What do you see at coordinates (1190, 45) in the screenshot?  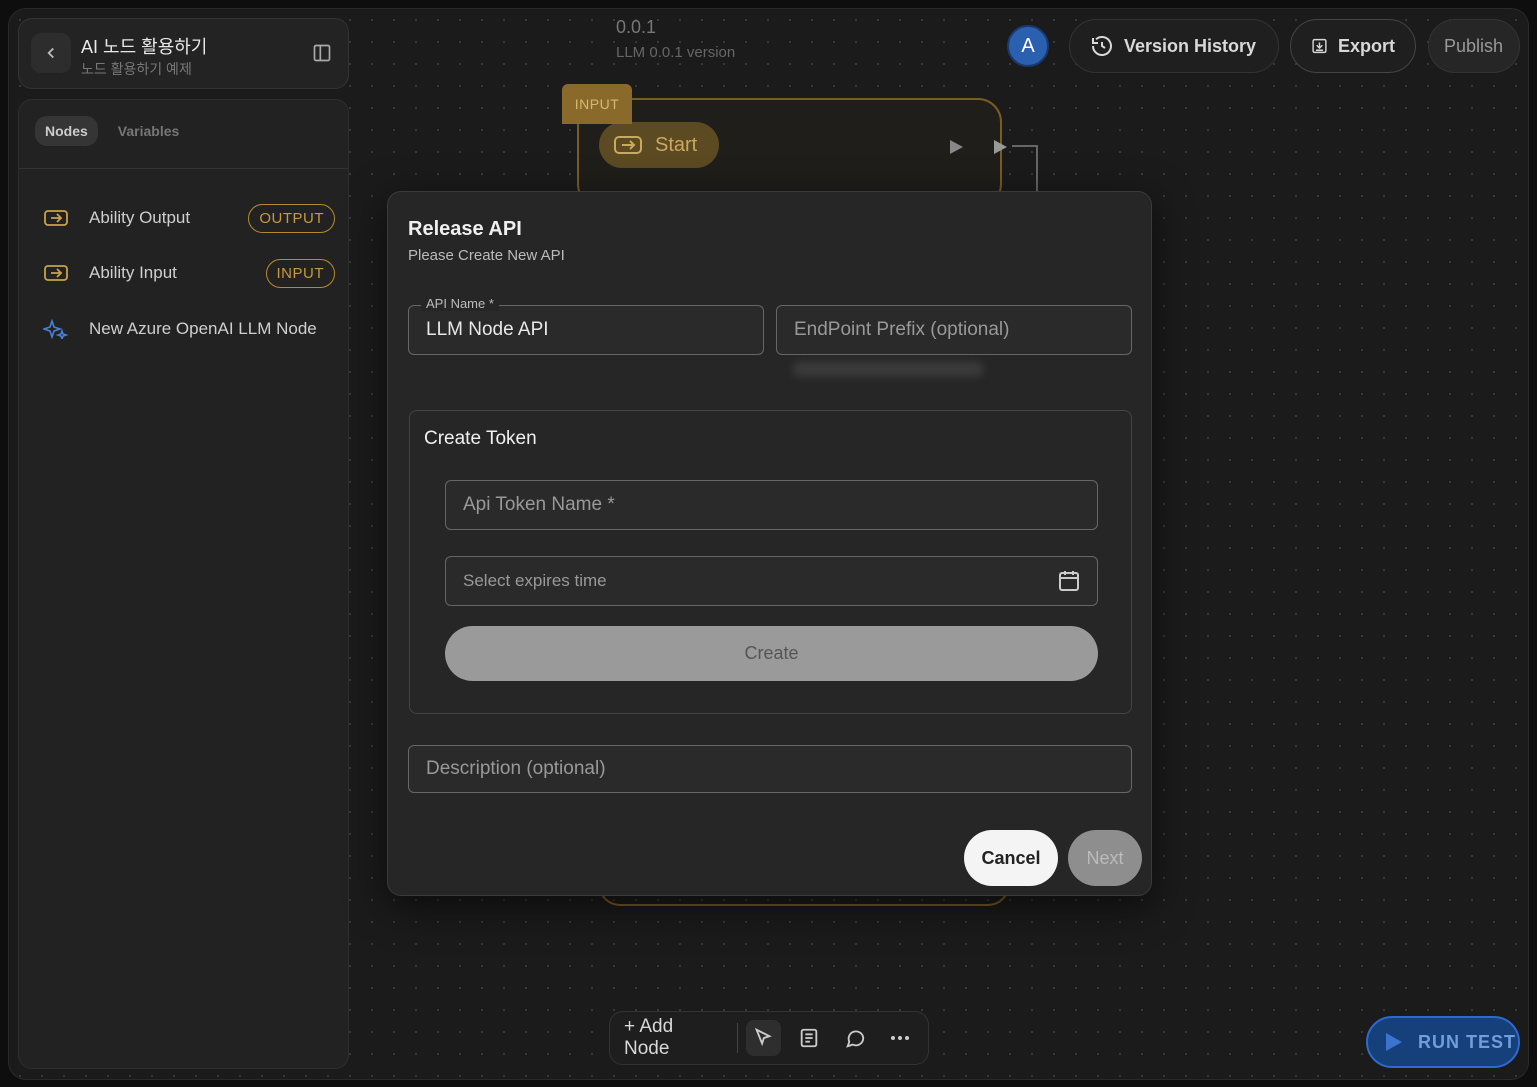 I see `version-history-label: Version History` at bounding box center [1190, 45].